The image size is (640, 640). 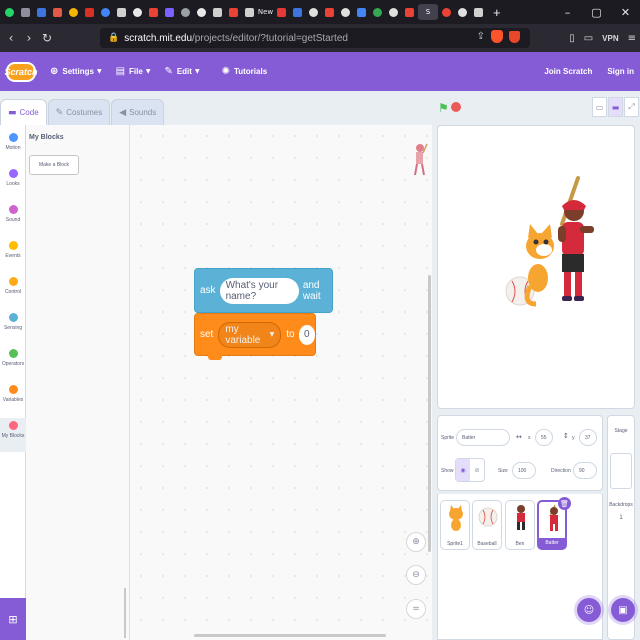 I want to click on sprite-tile-sprite1: Sprite1, so click(x=455, y=525).